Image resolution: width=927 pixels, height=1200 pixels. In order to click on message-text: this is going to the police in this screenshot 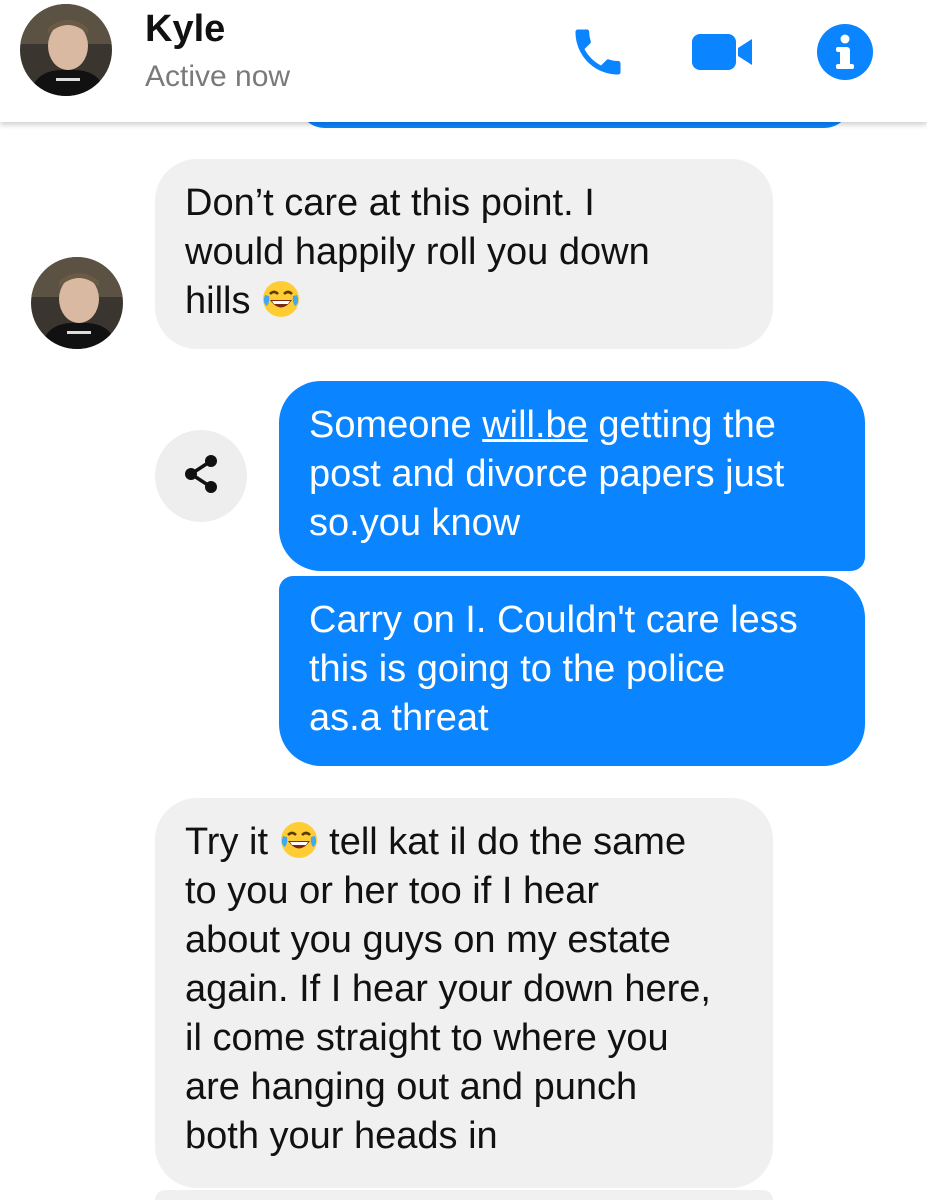, I will do `click(517, 669)`.